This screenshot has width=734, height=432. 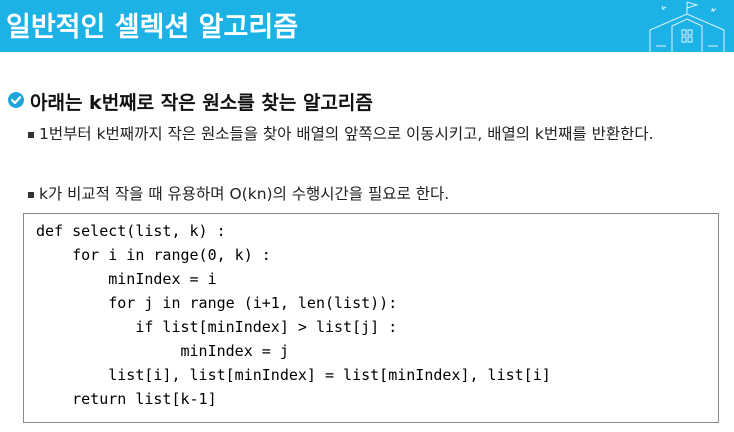 I want to click on code-line: minIndex = i, so click(x=126, y=279).